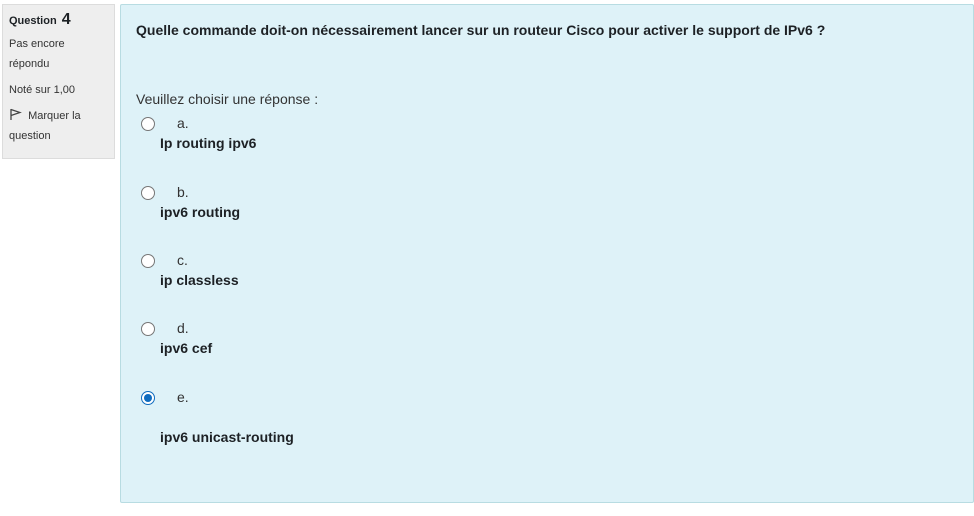 This screenshot has height=516, width=974. Describe the element at coordinates (148, 261) in the screenshot. I see `answer-radio-c` at that location.